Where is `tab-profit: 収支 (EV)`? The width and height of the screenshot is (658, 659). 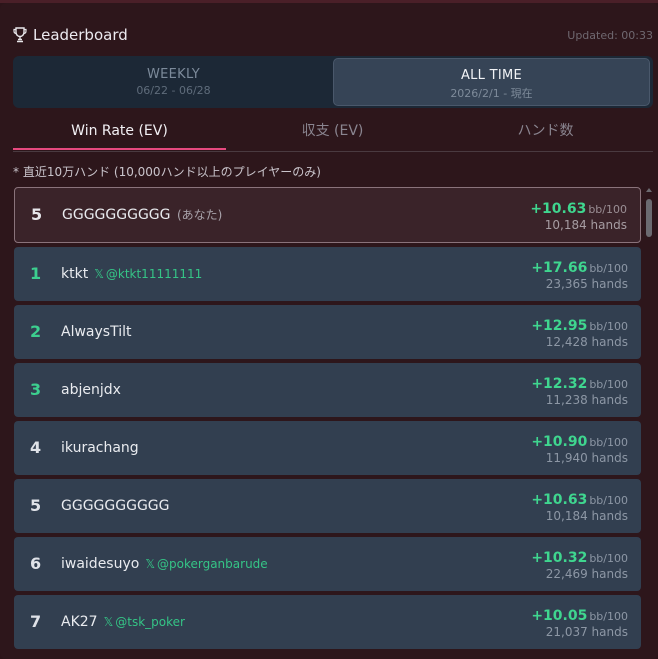
tab-profit: 収支 (EV) is located at coordinates (332, 131).